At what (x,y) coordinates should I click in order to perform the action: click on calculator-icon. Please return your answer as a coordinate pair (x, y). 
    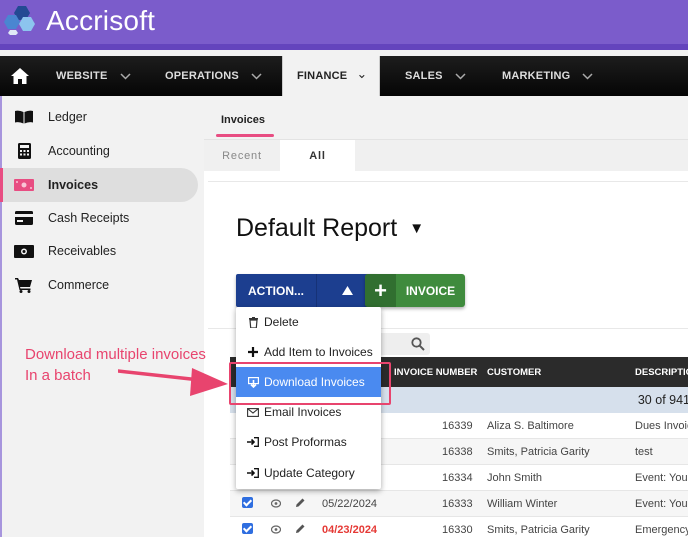
    Looking at the image, I should click on (24, 151).